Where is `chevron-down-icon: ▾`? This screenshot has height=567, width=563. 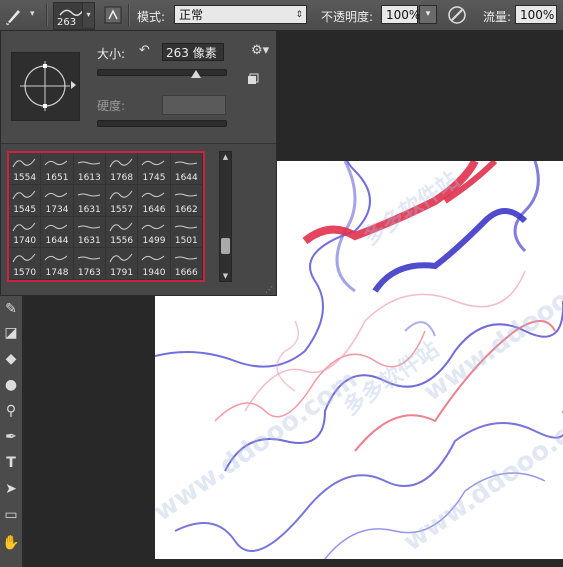 chevron-down-icon: ▾ is located at coordinates (88, 15).